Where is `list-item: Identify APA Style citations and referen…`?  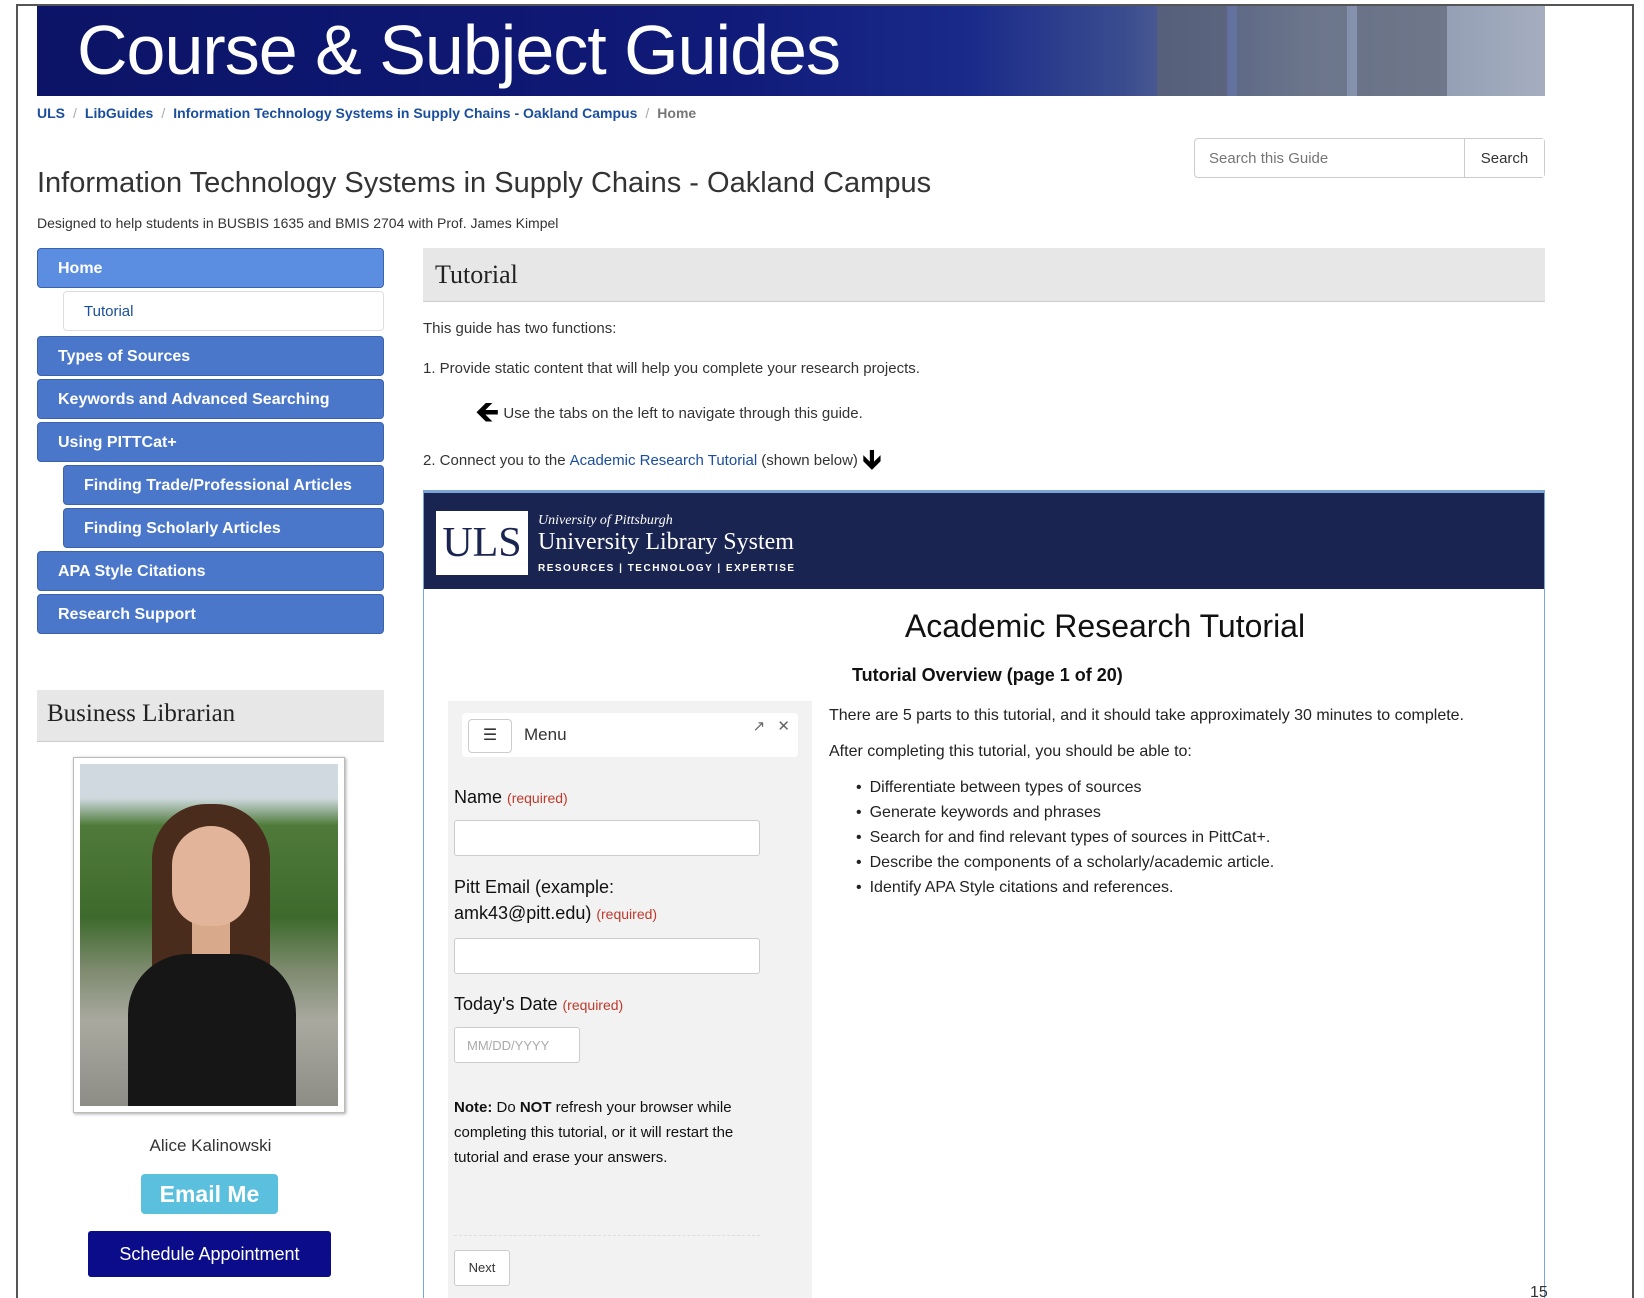 list-item: Identify APA Style citations and referen… is located at coordinates (1065, 887).